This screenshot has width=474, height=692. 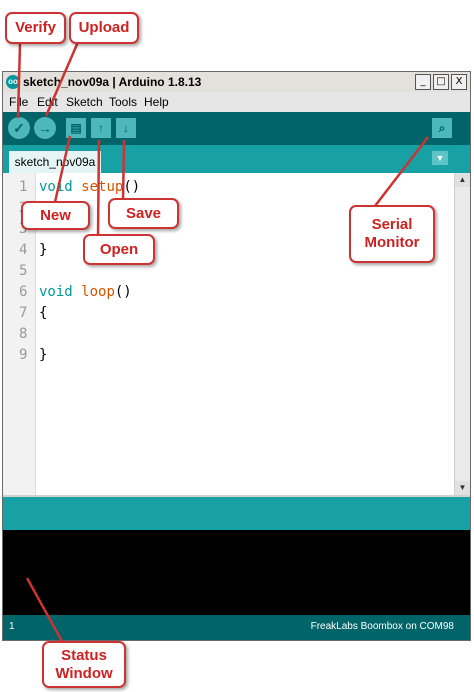 What do you see at coordinates (382, 626) in the screenshot?
I see `status-board-port: FreakLabs Boombox on COM98` at bounding box center [382, 626].